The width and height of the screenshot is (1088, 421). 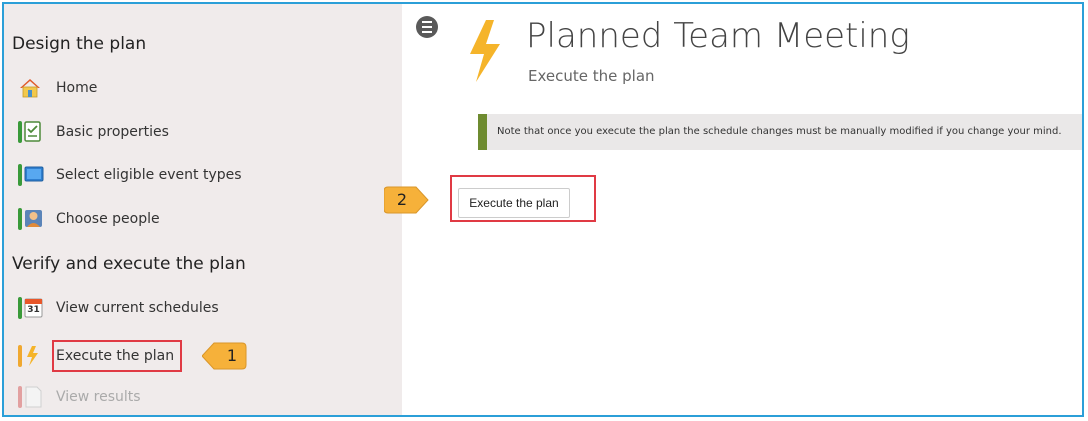 I want to click on document-icon, so click(x=32, y=397).